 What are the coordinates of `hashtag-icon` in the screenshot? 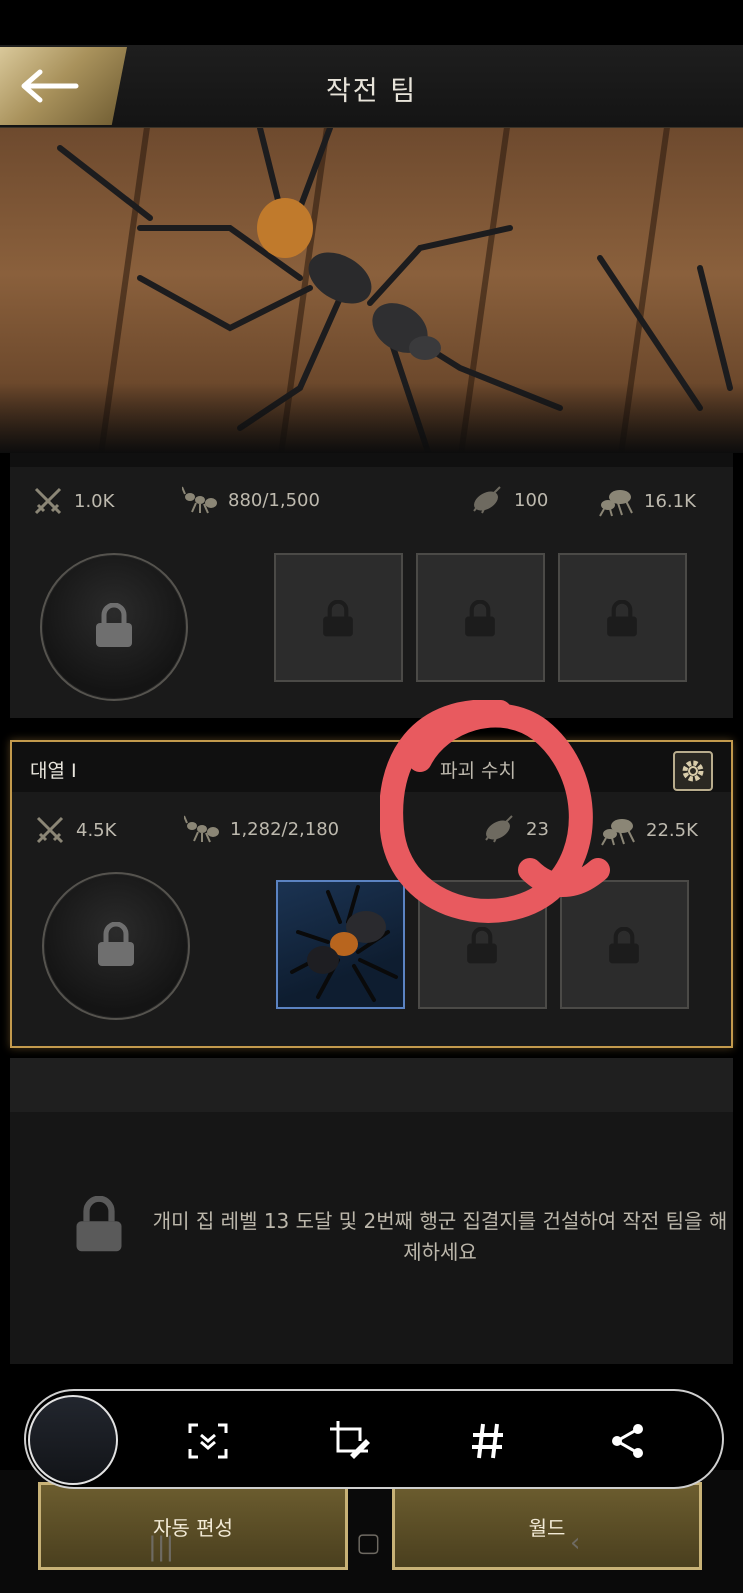 It's located at (487, 1441).